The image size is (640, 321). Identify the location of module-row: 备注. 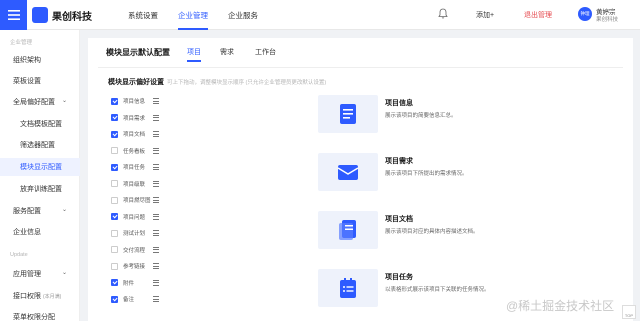
(135, 299).